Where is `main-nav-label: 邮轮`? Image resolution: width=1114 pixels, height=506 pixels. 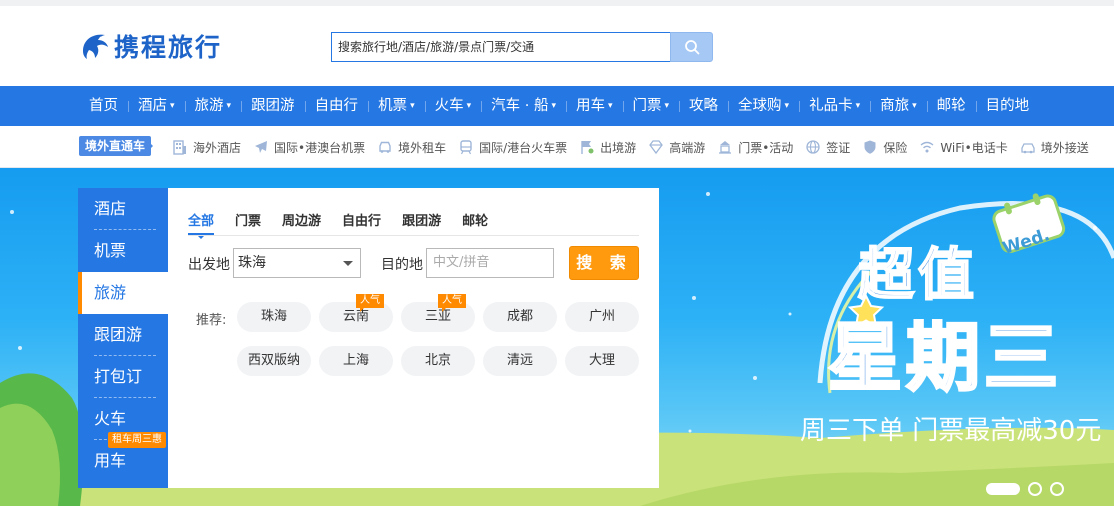 main-nav-label: 邮轮 is located at coordinates (951, 106).